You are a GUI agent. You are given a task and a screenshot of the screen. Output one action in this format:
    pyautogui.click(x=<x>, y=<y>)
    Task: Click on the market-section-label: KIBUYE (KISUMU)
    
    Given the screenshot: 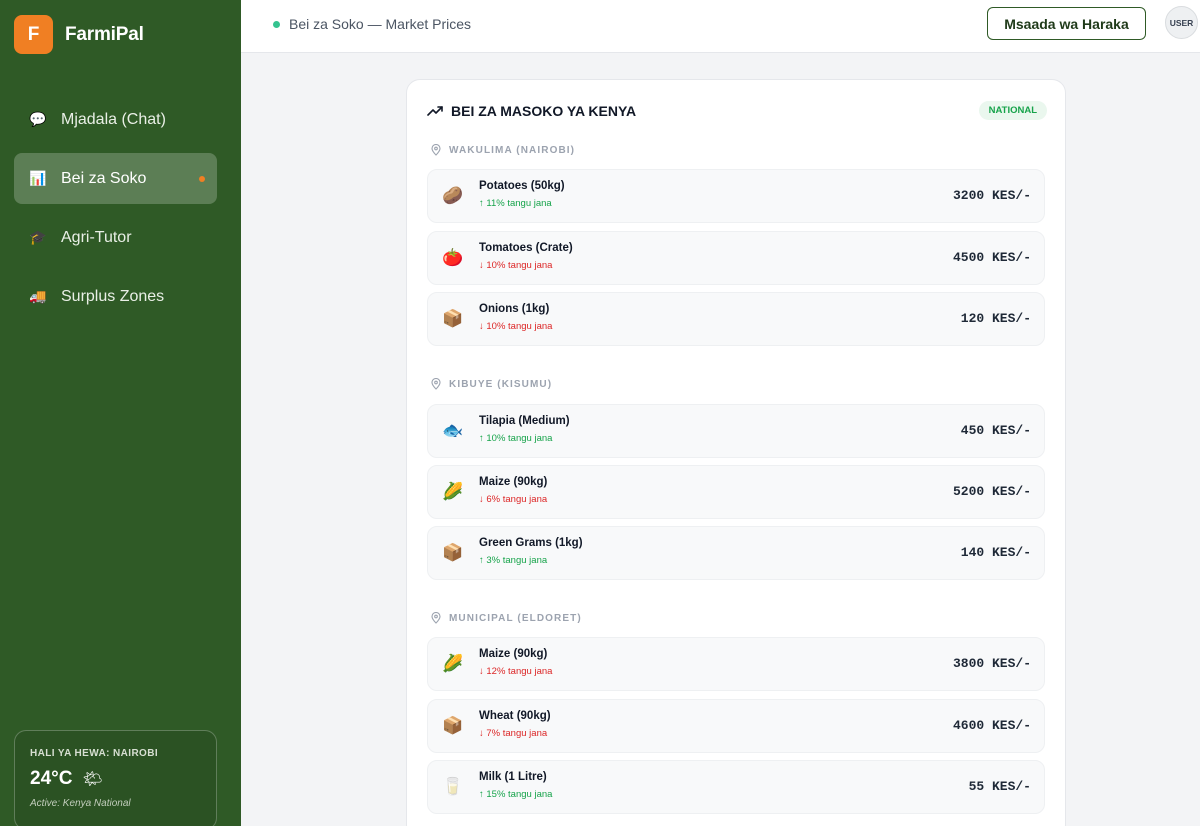 What is the action you would take?
    pyautogui.click(x=491, y=384)
    